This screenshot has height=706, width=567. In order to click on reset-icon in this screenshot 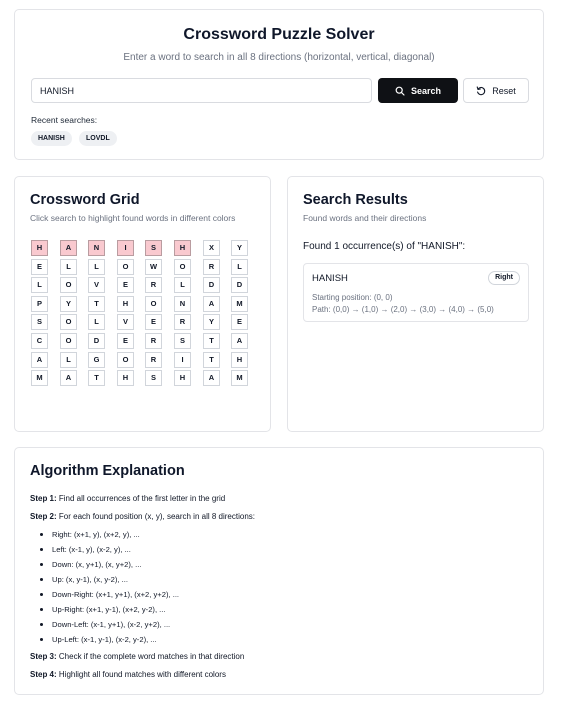, I will do `click(481, 90)`.